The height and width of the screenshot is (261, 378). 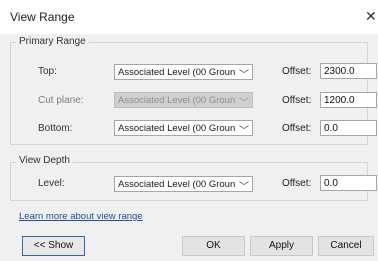 I want to click on title-bar: View Range ✕, so click(x=189, y=17).